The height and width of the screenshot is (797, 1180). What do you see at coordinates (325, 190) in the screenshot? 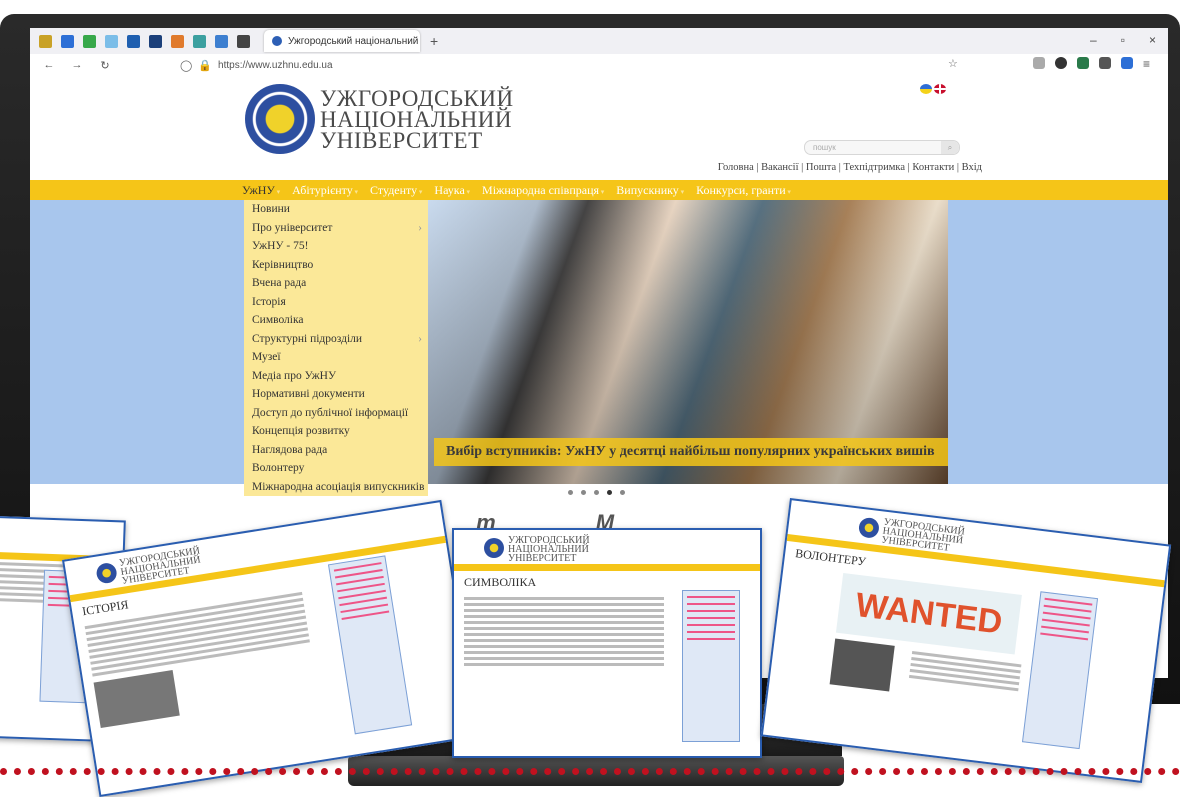
I see `menu-item-applicants: Абітурієнту` at bounding box center [325, 190].